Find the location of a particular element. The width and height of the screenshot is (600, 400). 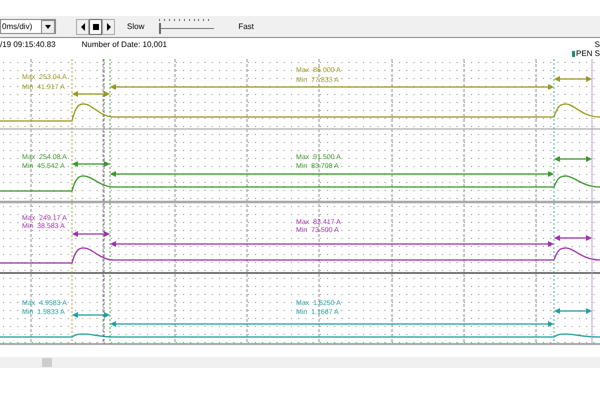

step-back-button is located at coordinates (82, 26).